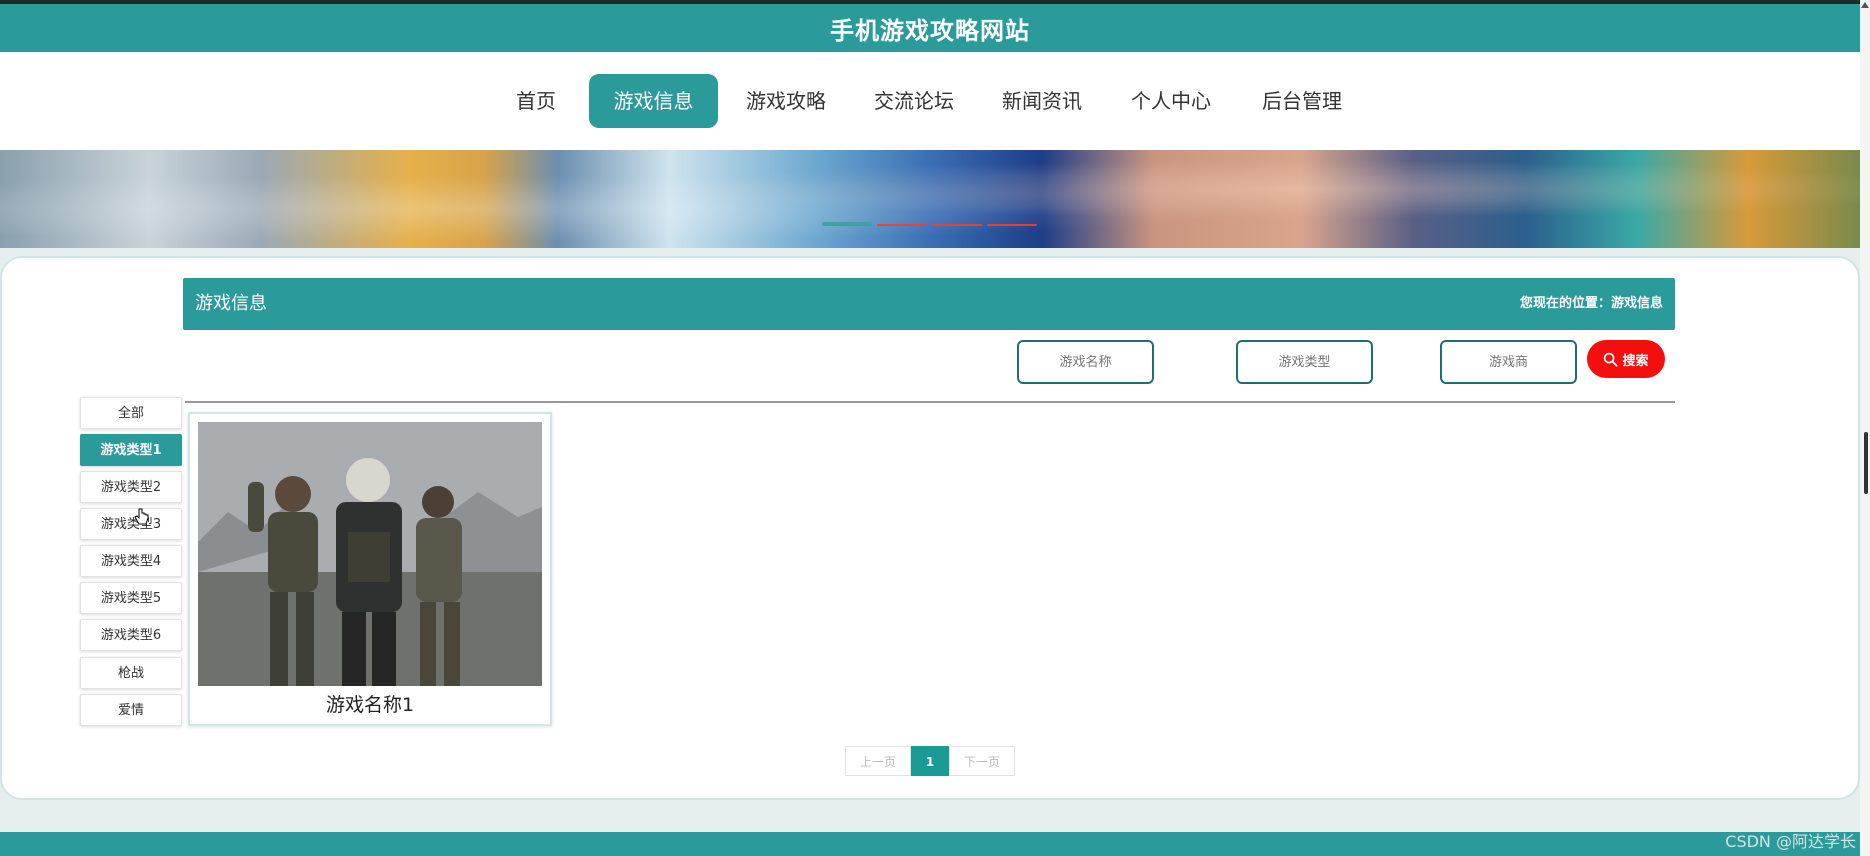 This screenshot has width=1870, height=856. What do you see at coordinates (786, 101) in the screenshot?
I see `nav-item-game-guides: 游戏攻略` at bounding box center [786, 101].